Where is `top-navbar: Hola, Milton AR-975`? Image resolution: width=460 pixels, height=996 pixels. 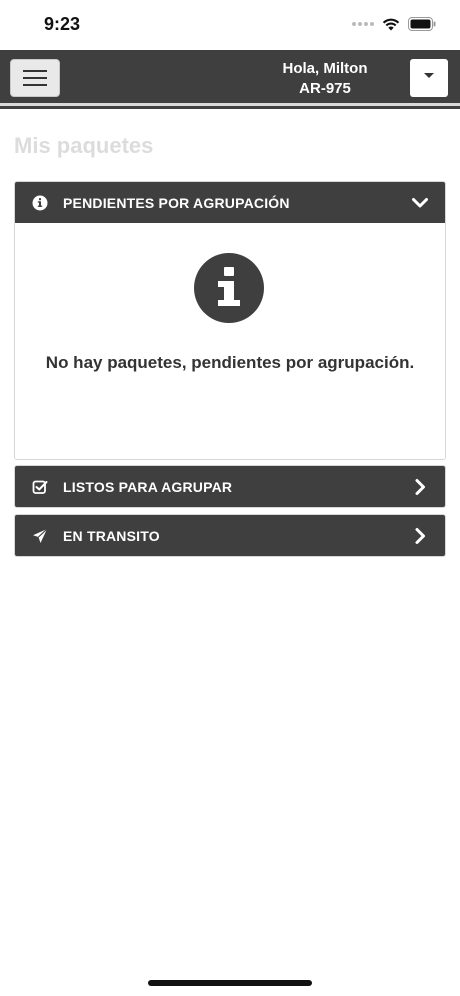 top-navbar: Hola, Milton AR-975 is located at coordinates (230, 78).